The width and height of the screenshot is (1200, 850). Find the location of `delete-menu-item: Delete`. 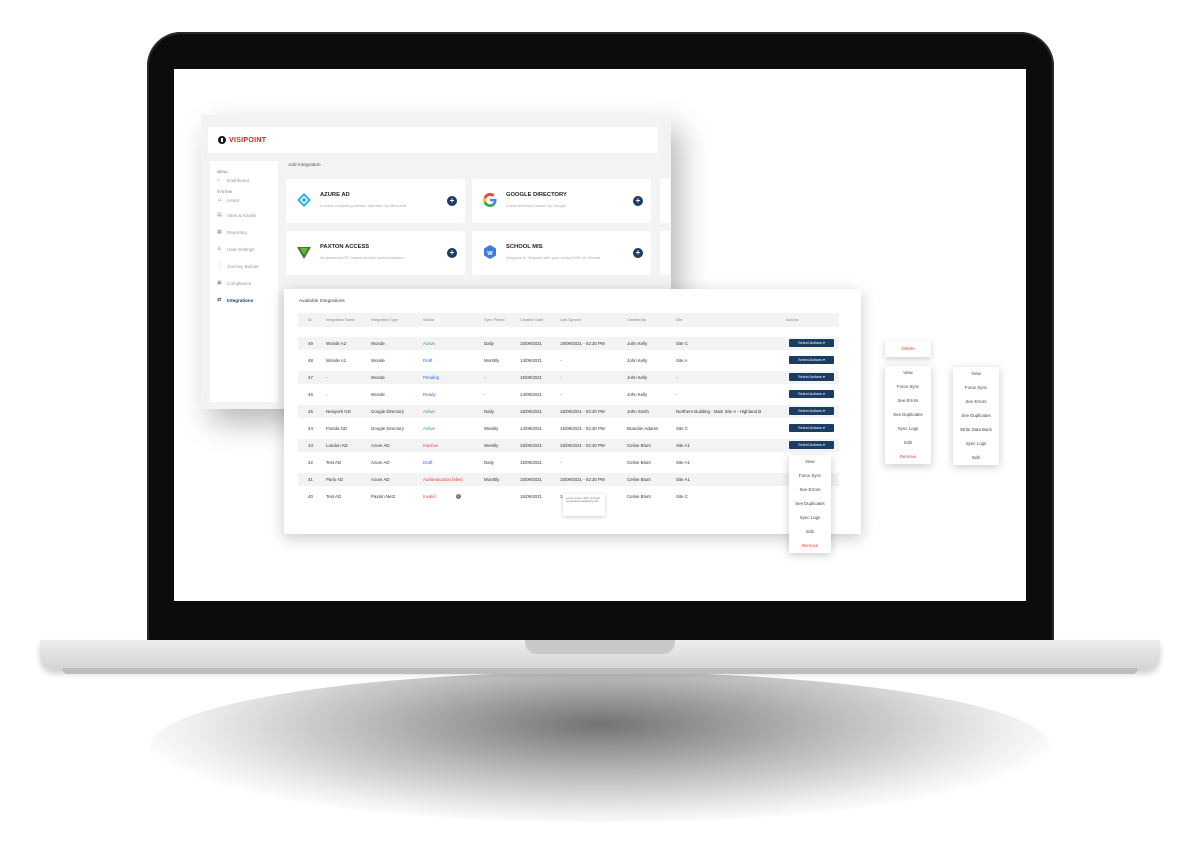

delete-menu-item: Delete is located at coordinates (908, 349).